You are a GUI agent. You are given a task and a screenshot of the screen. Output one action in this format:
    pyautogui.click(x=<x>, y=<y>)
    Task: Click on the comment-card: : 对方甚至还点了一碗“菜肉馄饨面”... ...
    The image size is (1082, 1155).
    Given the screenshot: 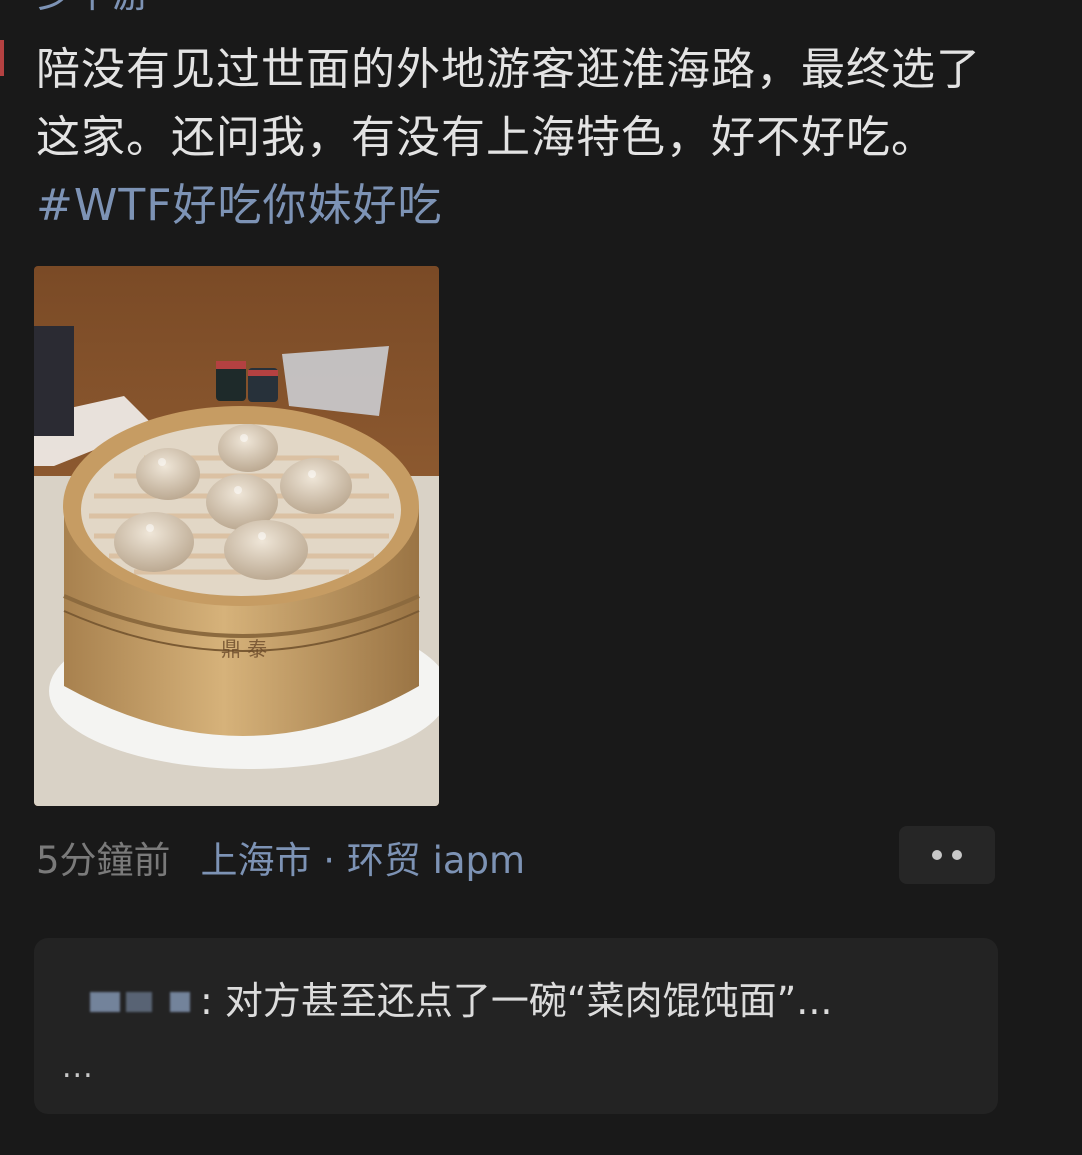 What is the action you would take?
    pyautogui.click(x=516, y=1026)
    